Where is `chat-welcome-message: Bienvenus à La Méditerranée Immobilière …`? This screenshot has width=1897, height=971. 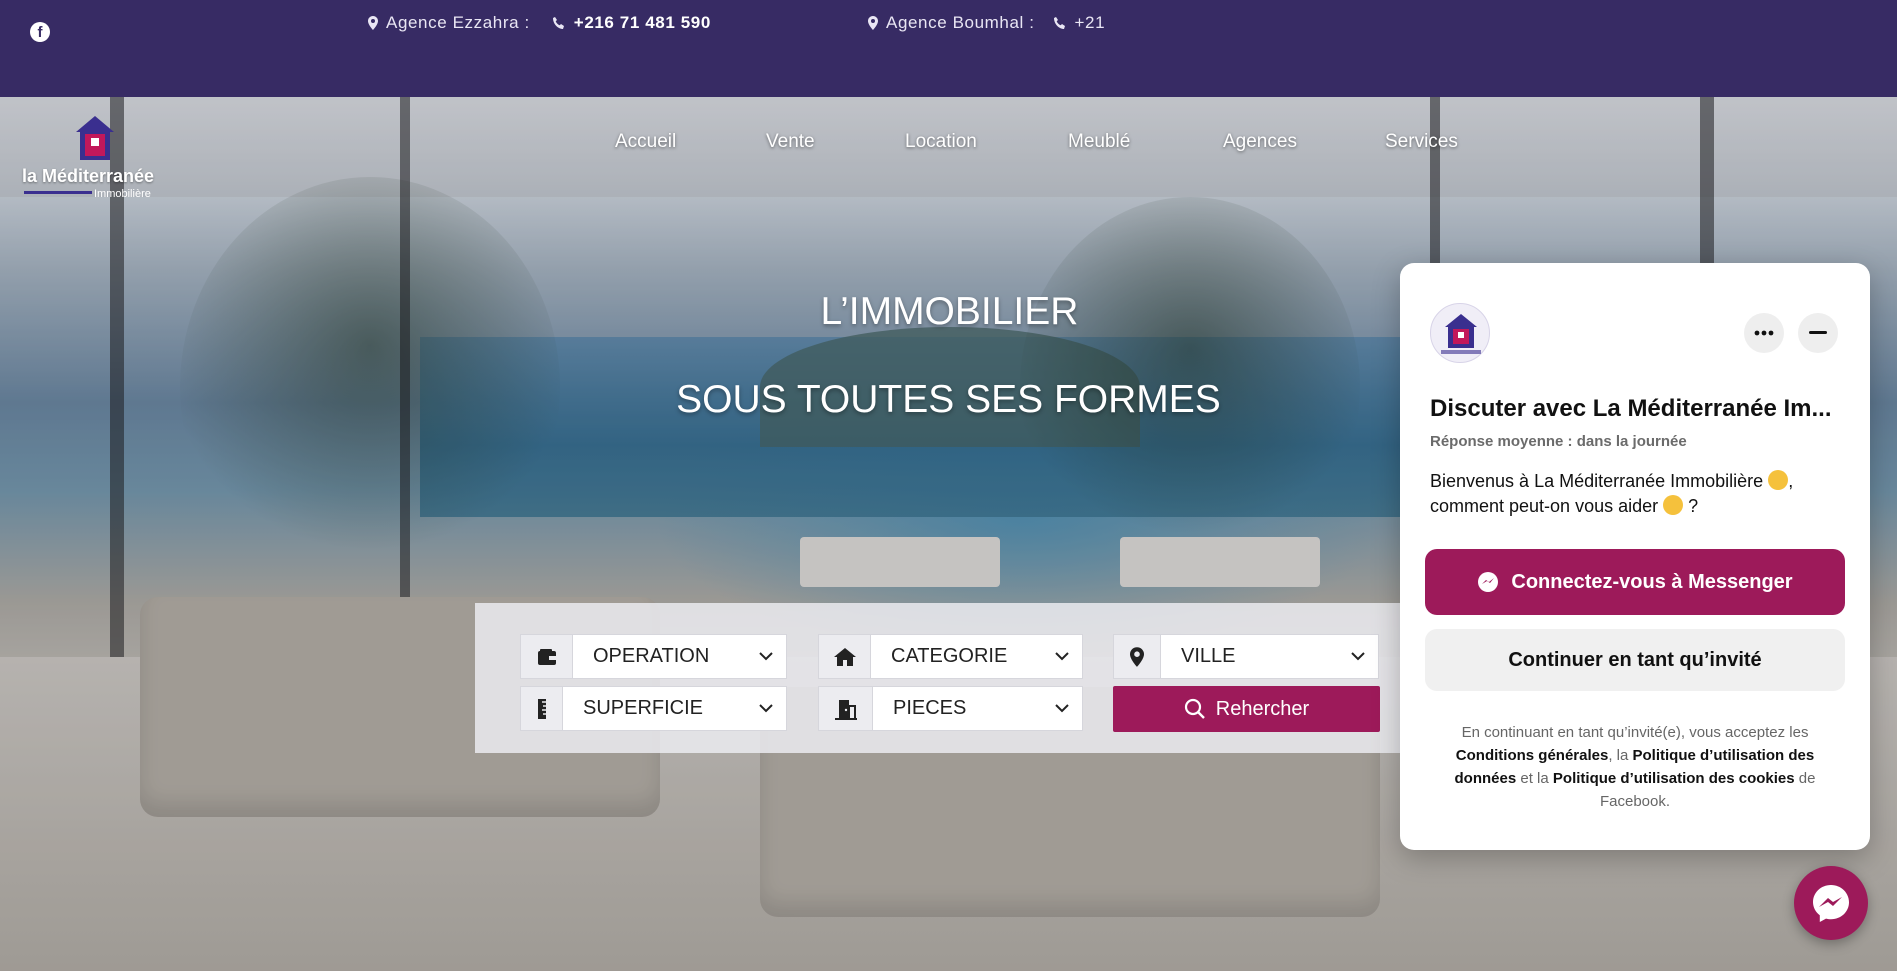
chat-welcome-message: Bienvenus à La Méditerranée Immobilière … is located at coordinates (1612, 493).